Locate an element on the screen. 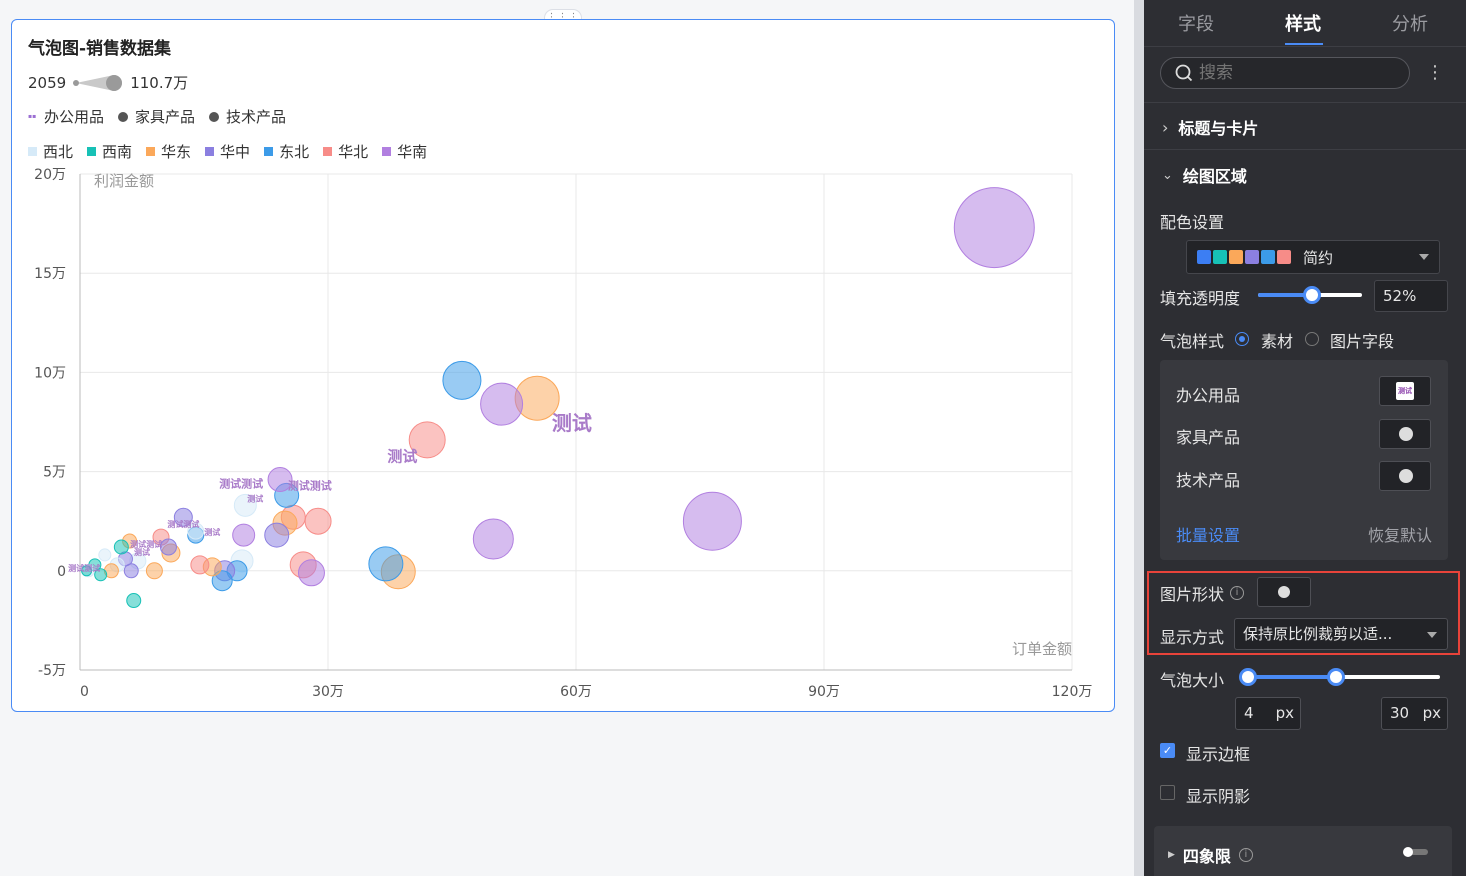 This screenshot has height=876, width=1466. y-tick-label: -5万 is located at coordinates (52, 671).